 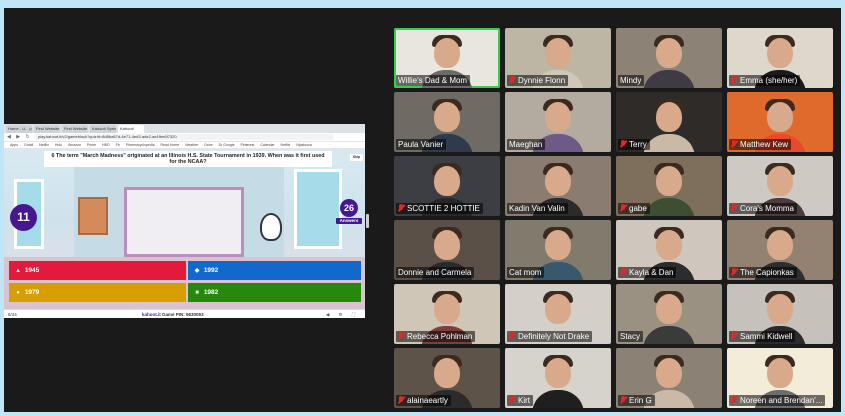 I want to click on bookmark-link: Nipalooza, so click(x=304, y=145).